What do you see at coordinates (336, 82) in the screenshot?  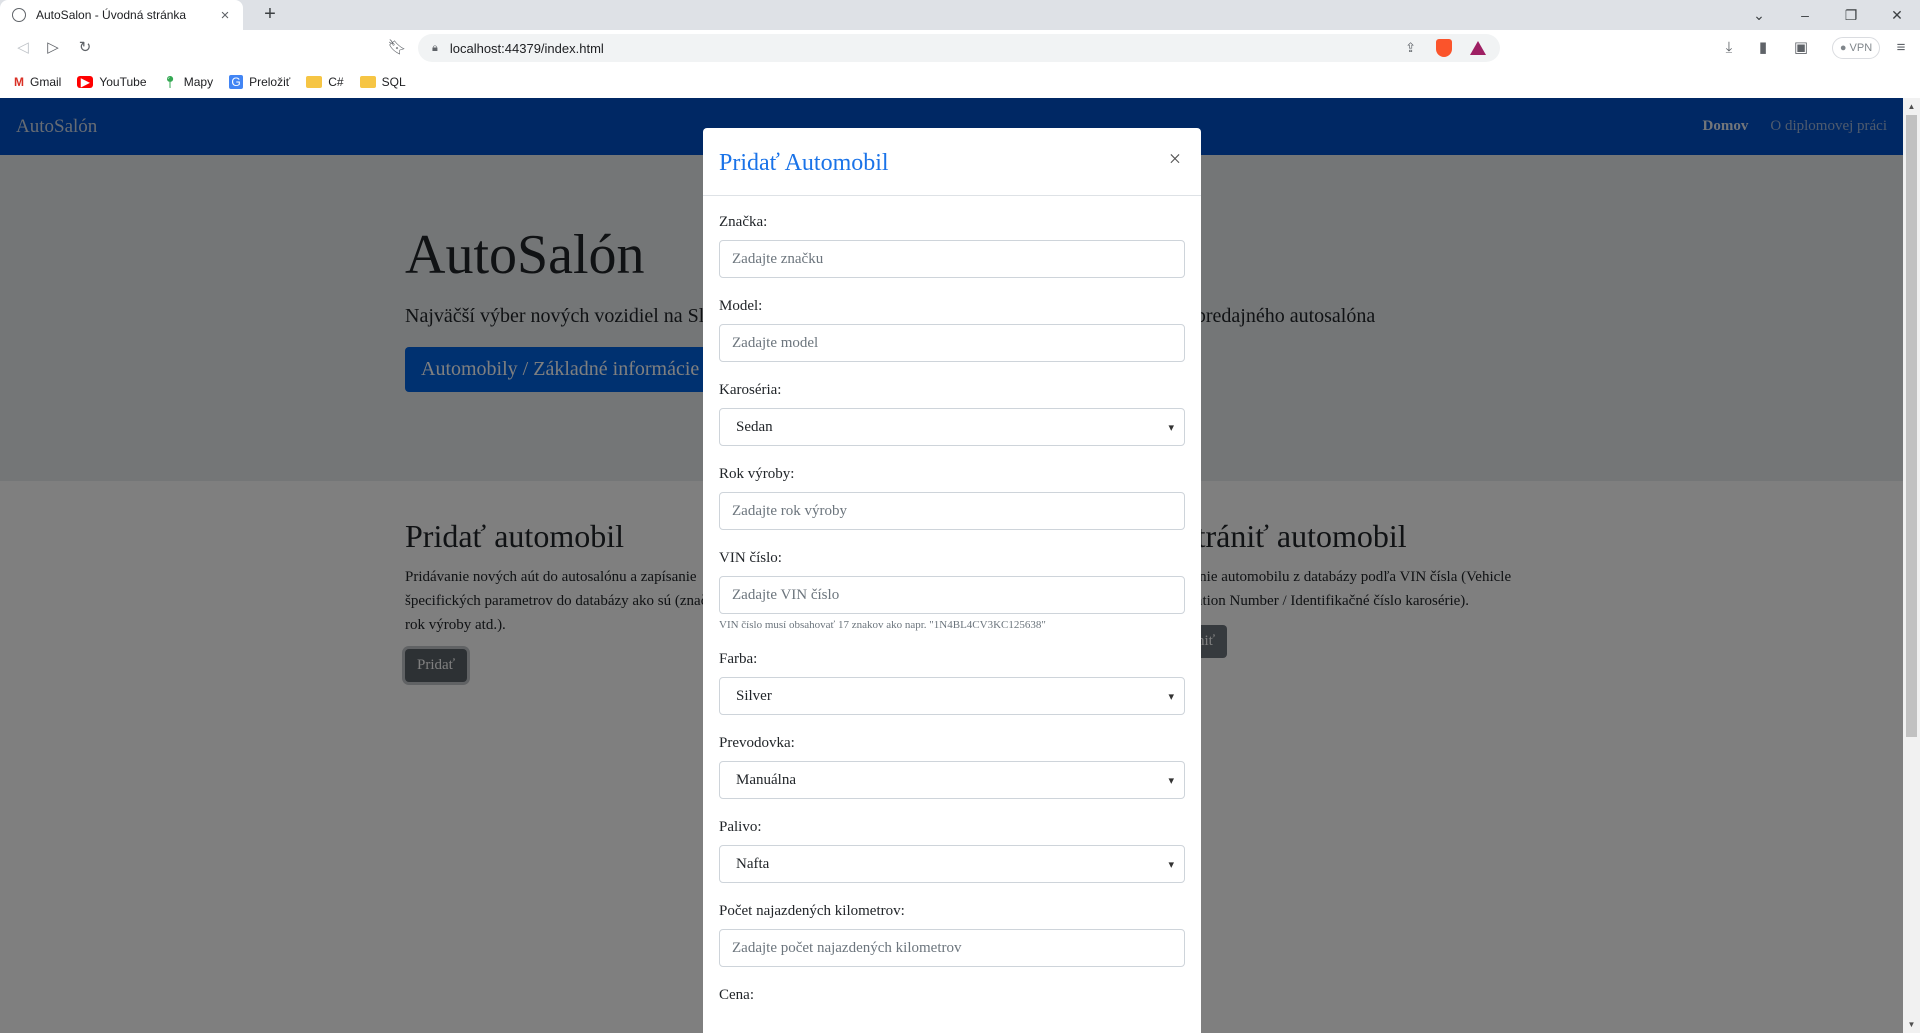 I see `bookmark-label: C#` at bounding box center [336, 82].